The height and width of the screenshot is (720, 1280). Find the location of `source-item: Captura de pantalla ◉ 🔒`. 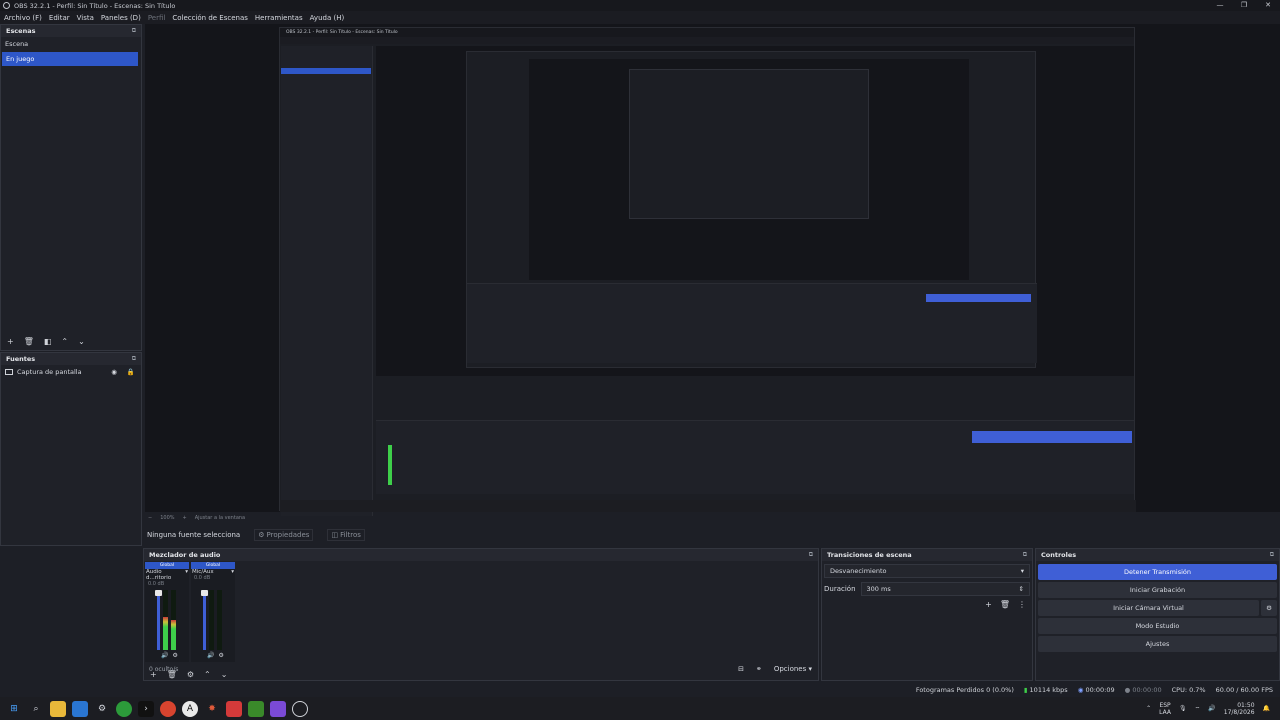

source-item: Captura de pantalla ◉ 🔒 is located at coordinates (71, 372).